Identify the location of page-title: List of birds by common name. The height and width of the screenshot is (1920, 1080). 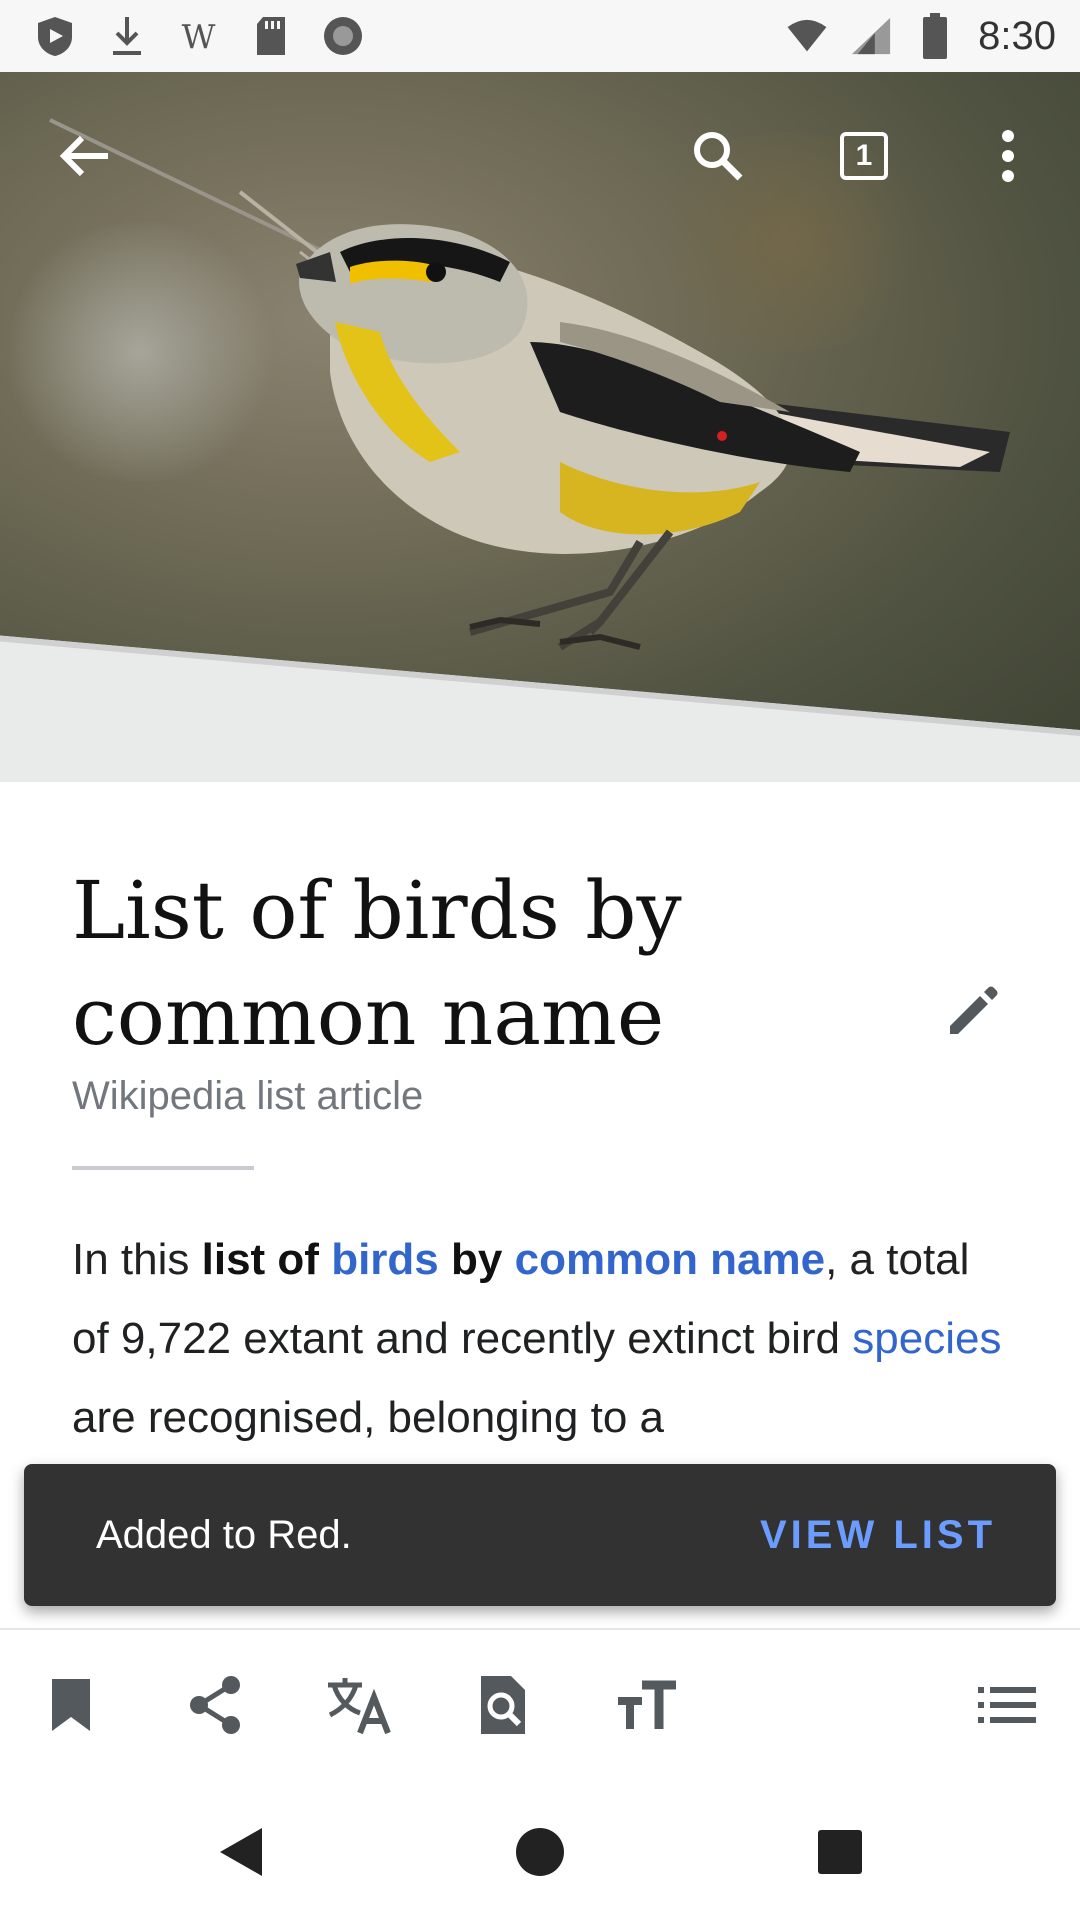
(377, 963).